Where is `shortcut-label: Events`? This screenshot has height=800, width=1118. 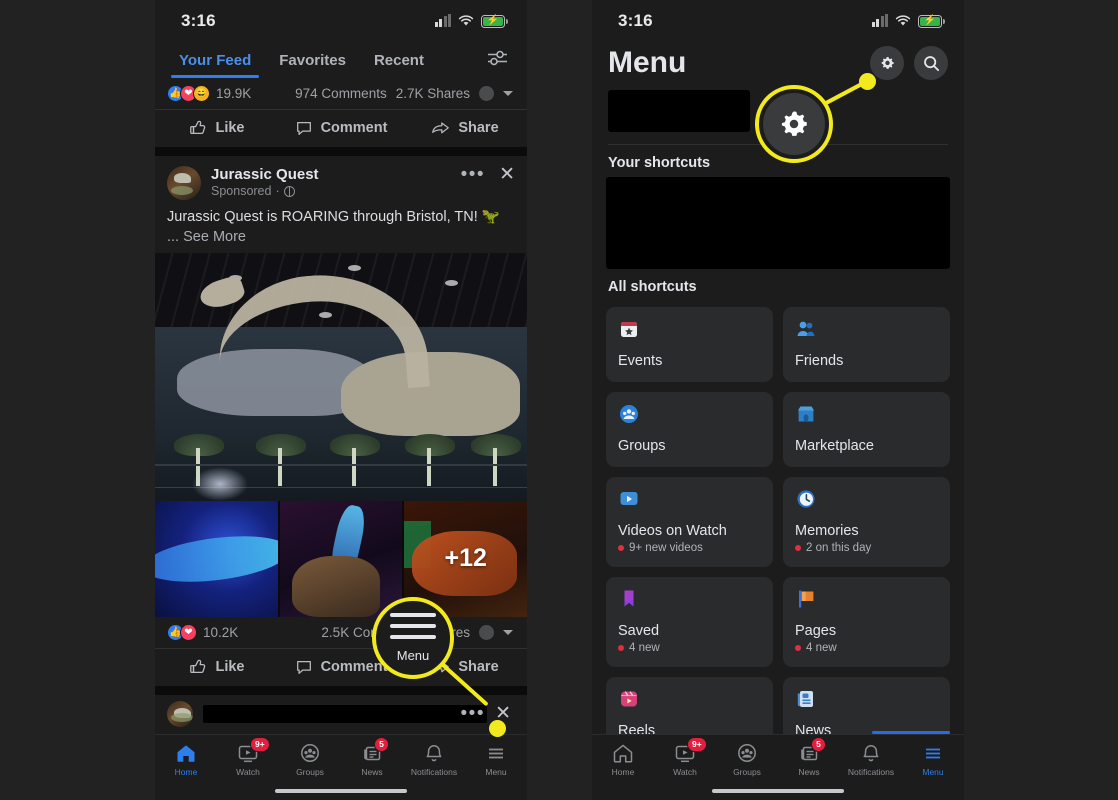 shortcut-label: Events is located at coordinates (640, 361).